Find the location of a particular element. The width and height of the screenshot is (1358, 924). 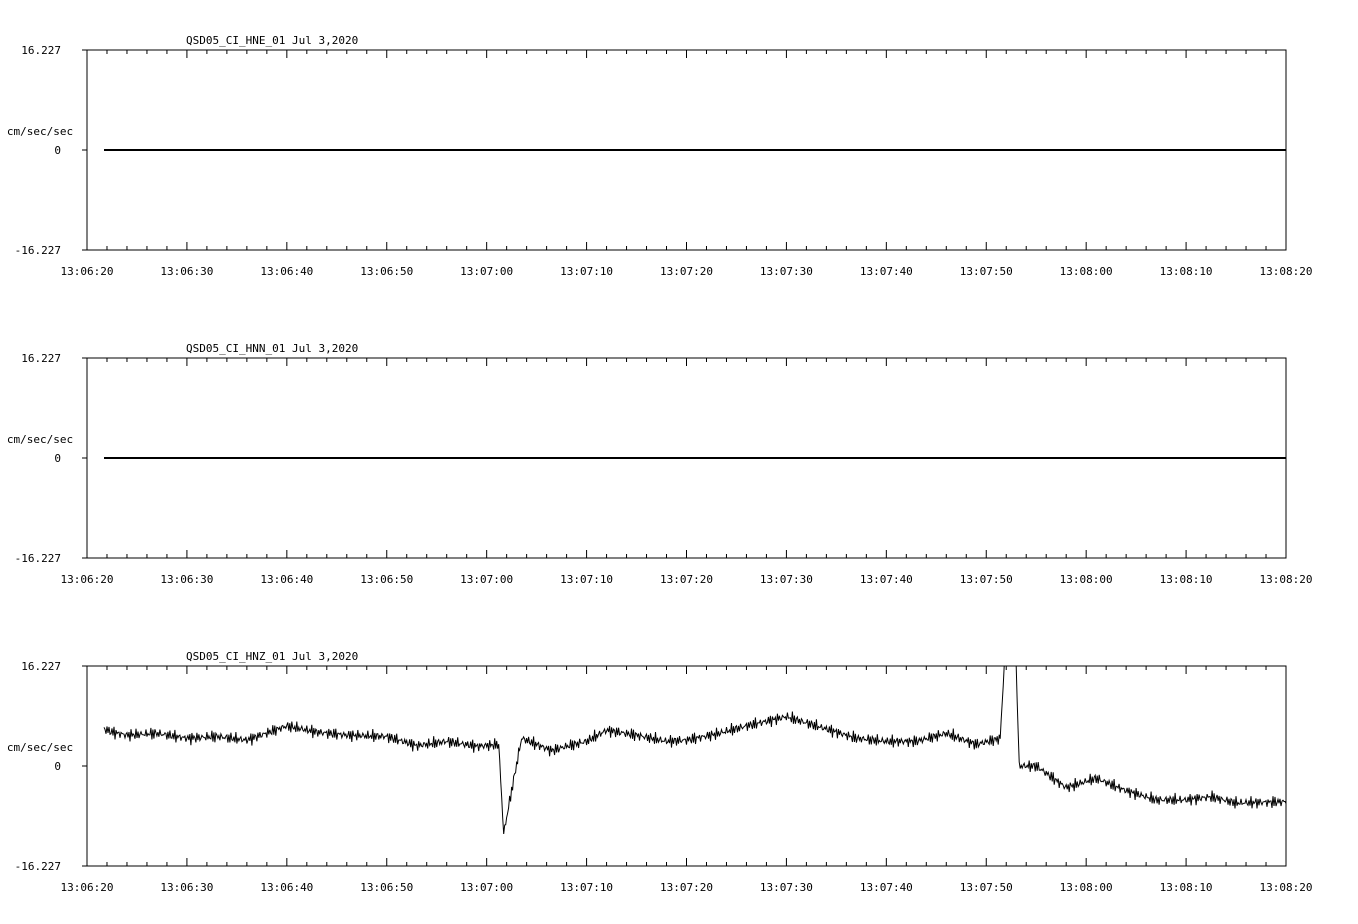

chart-title: QSD05_CI_HNN_01 Jul 3,2020 is located at coordinates (272, 348).